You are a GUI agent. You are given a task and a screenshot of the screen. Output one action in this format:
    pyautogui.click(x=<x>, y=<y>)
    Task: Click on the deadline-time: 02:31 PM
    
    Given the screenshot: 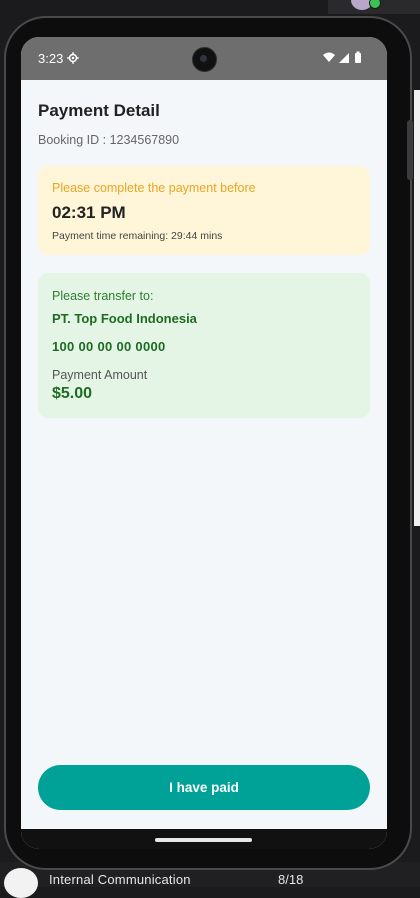 What is the action you would take?
    pyautogui.click(x=89, y=212)
    